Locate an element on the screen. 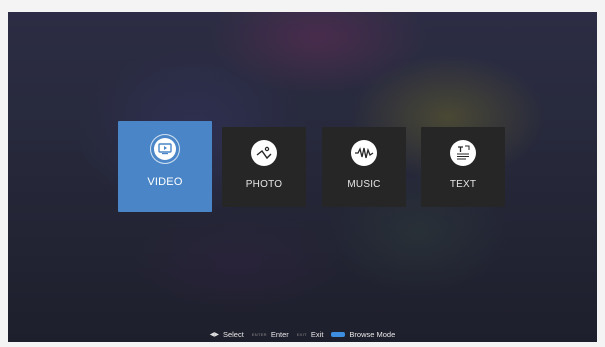 The width and height of the screenshot is (605, 347). hint-label: Exit is located at coordinates (317, 334).